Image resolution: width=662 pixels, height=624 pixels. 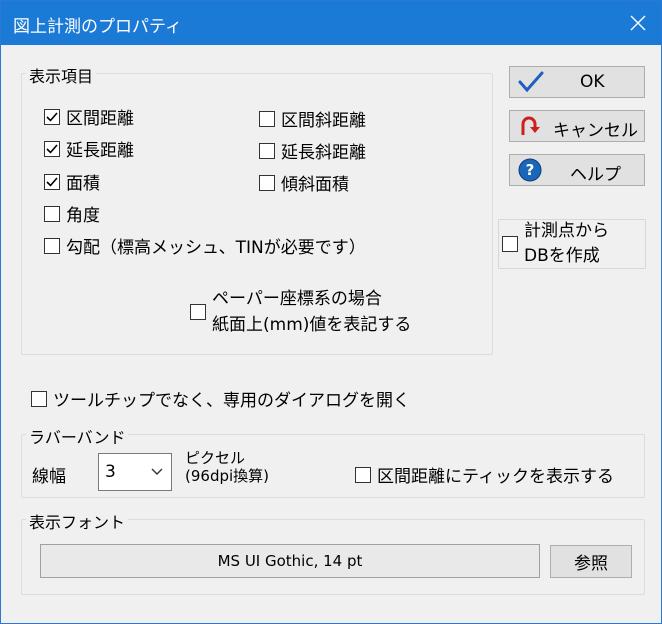 What do you see at coordinates (566, 231) in the screenshot?
I see `create-db-line1: 計測点から` at bounding box center [566, 231].